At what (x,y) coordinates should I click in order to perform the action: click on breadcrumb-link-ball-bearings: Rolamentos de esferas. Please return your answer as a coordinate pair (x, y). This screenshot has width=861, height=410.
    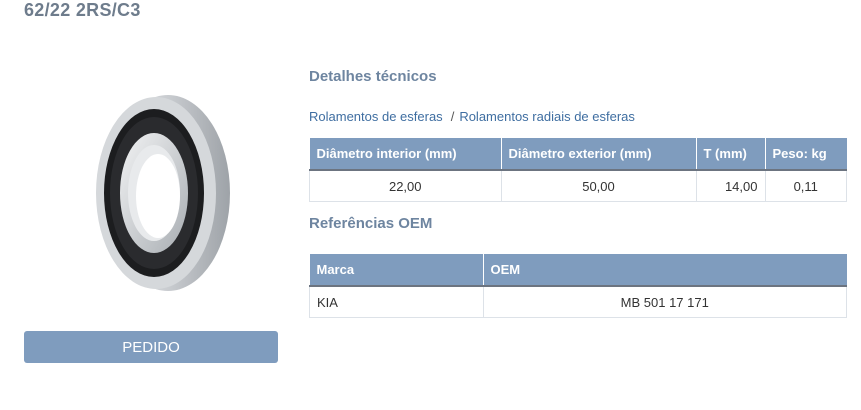
    Looking at the image, I should click on (376, 116).